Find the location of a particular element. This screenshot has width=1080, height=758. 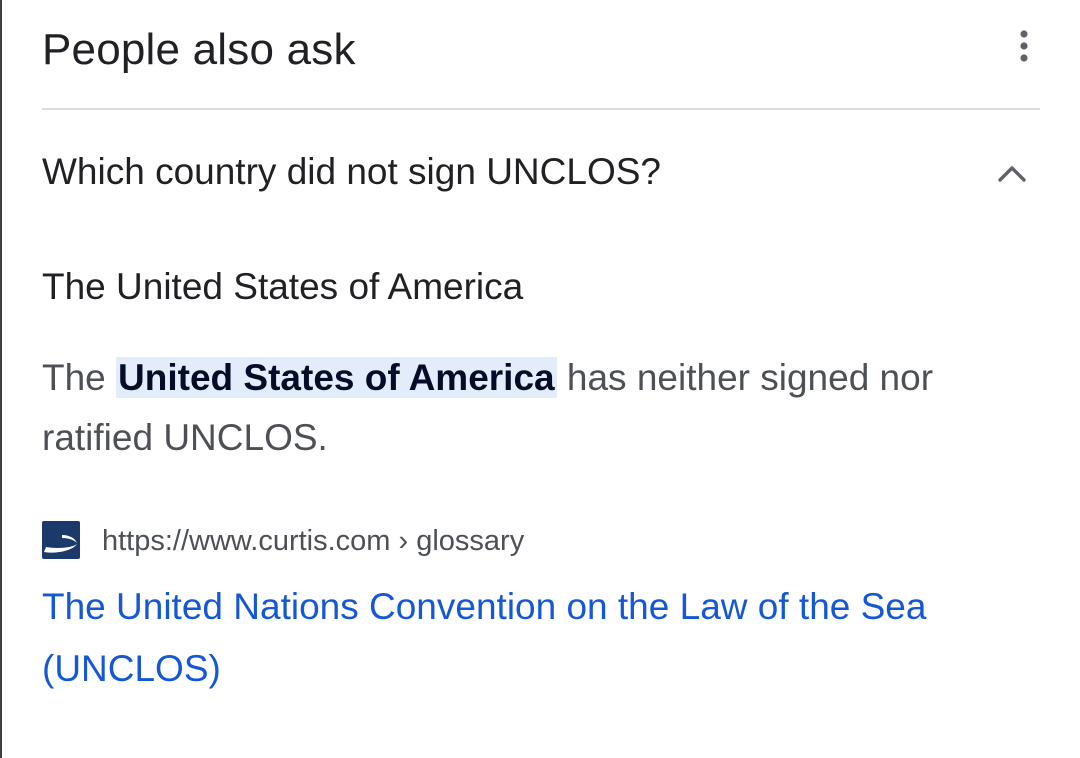

snippet-before: The is located at coordinates (79, 377).